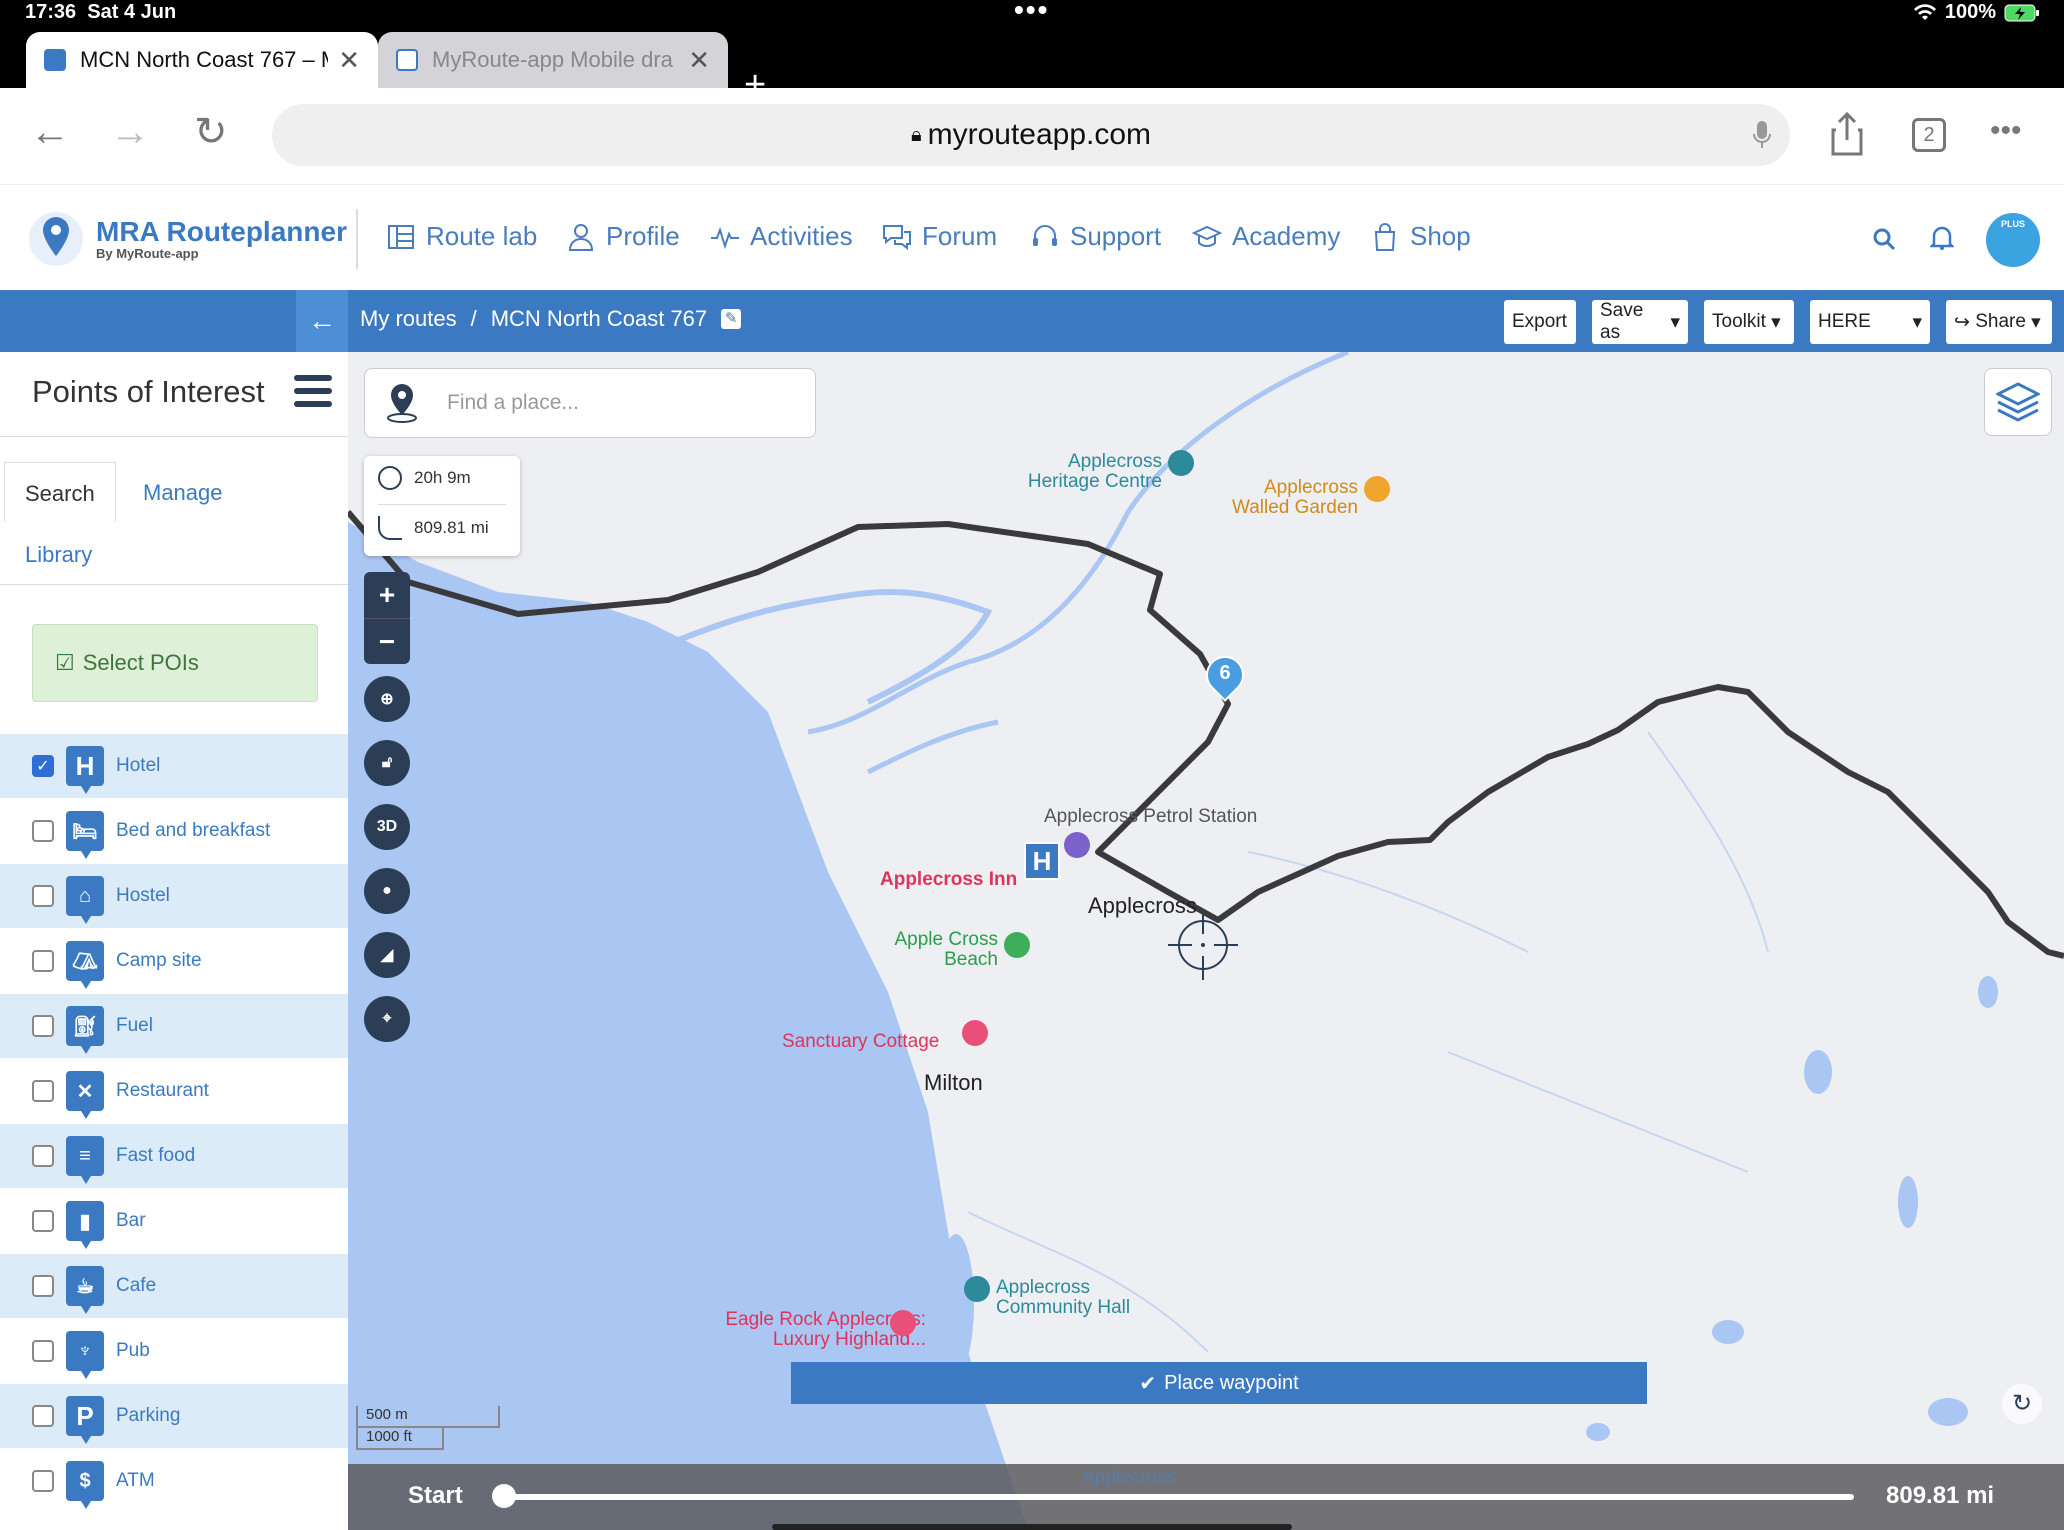 The height and width of the screenshot is (1530, 2064). What do you see at coordinates (731, 319) in the screenshot?
I see `edit-icon: ✎` at bounding box center [731, 319].